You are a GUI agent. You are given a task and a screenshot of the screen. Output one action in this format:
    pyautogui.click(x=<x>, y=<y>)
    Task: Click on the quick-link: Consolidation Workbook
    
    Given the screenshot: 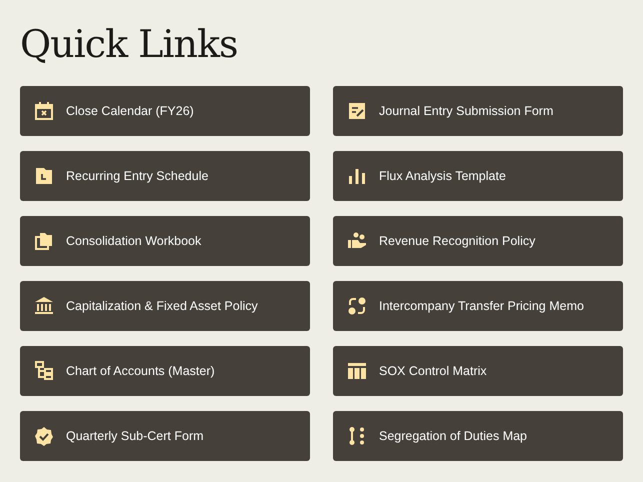 What is the action you would take?
    pyautogui.click(x=165, y=241)
    